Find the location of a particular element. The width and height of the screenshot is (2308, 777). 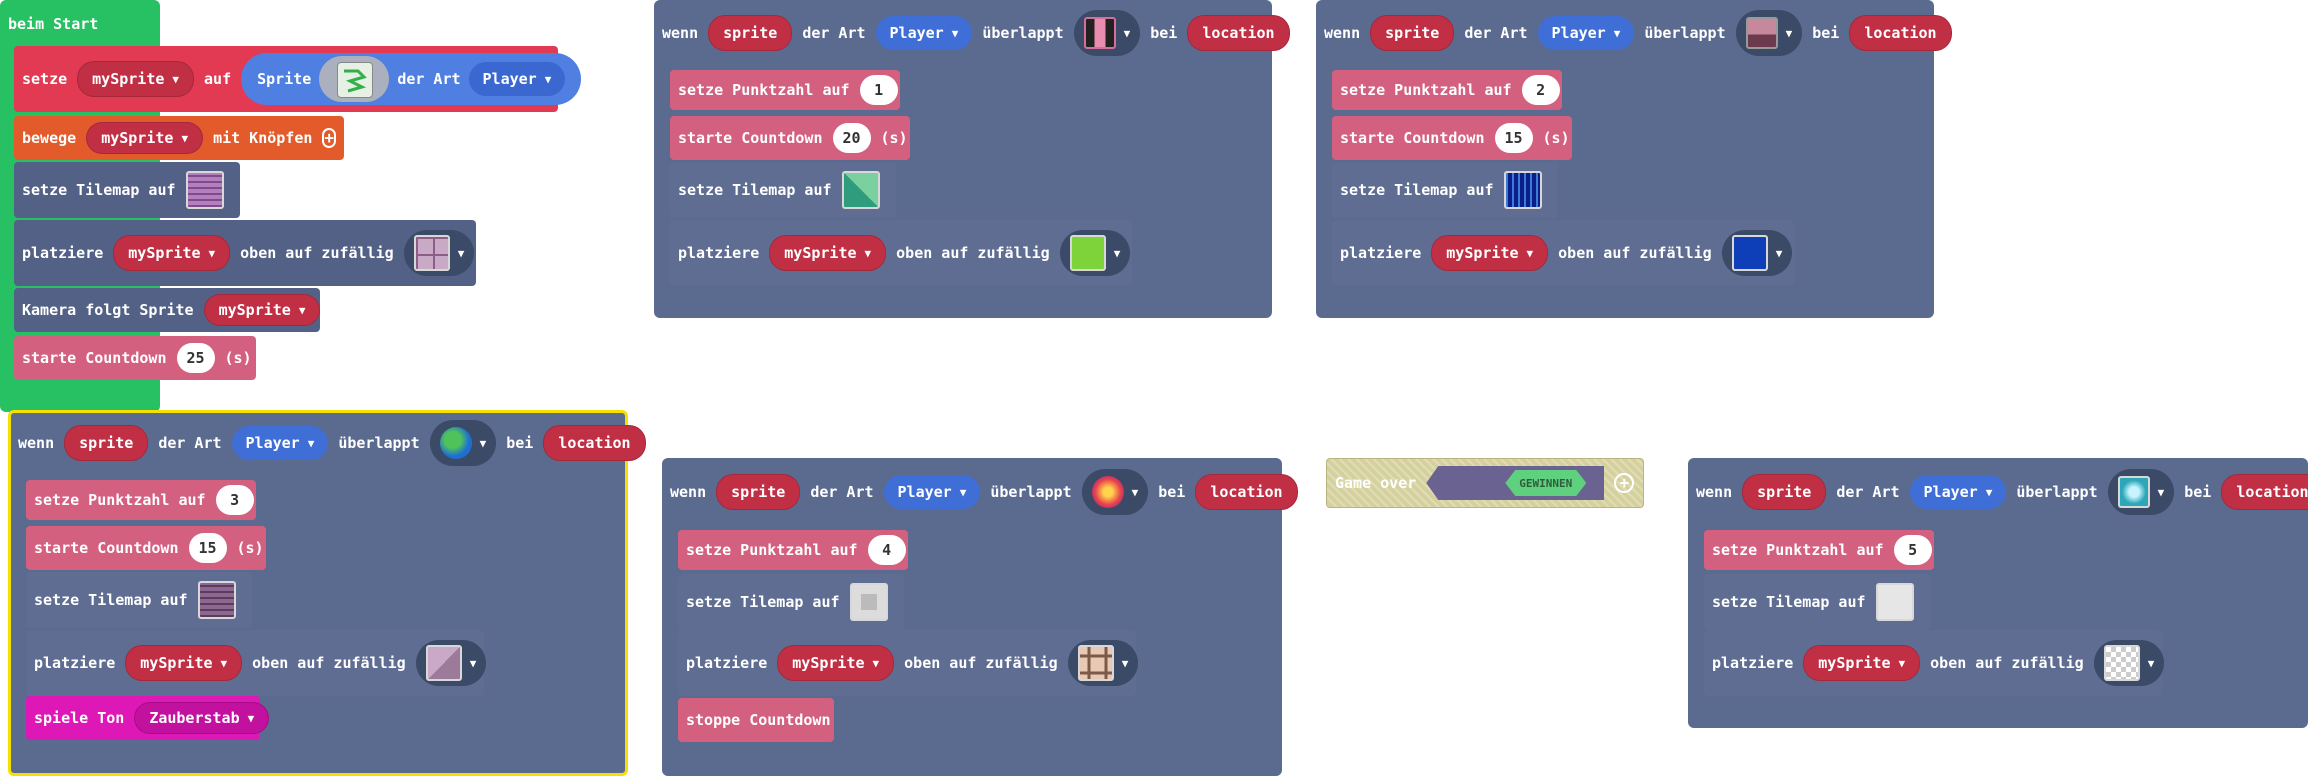

stop-countdown-block: stoppe Countdown is located at coordinates (756, 720).